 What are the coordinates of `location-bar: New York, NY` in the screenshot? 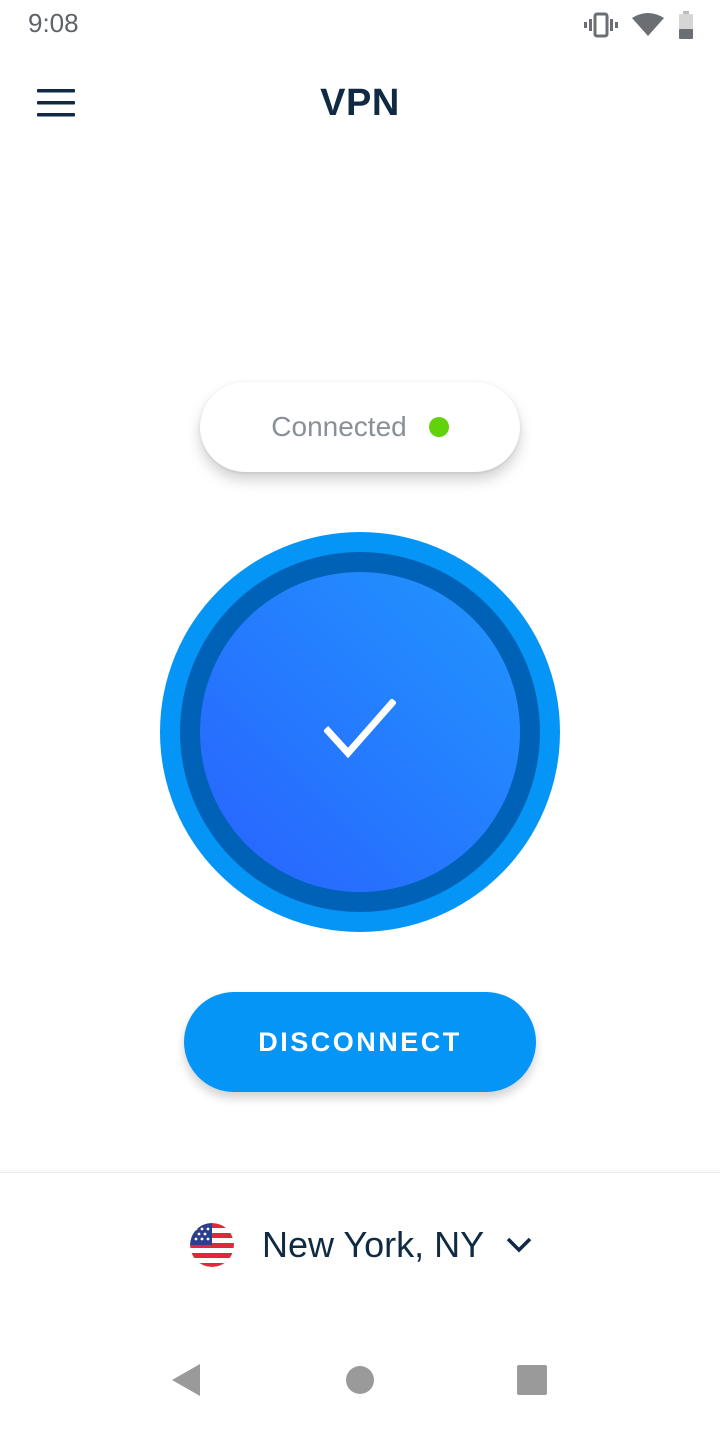 It's located at (360, 1246).